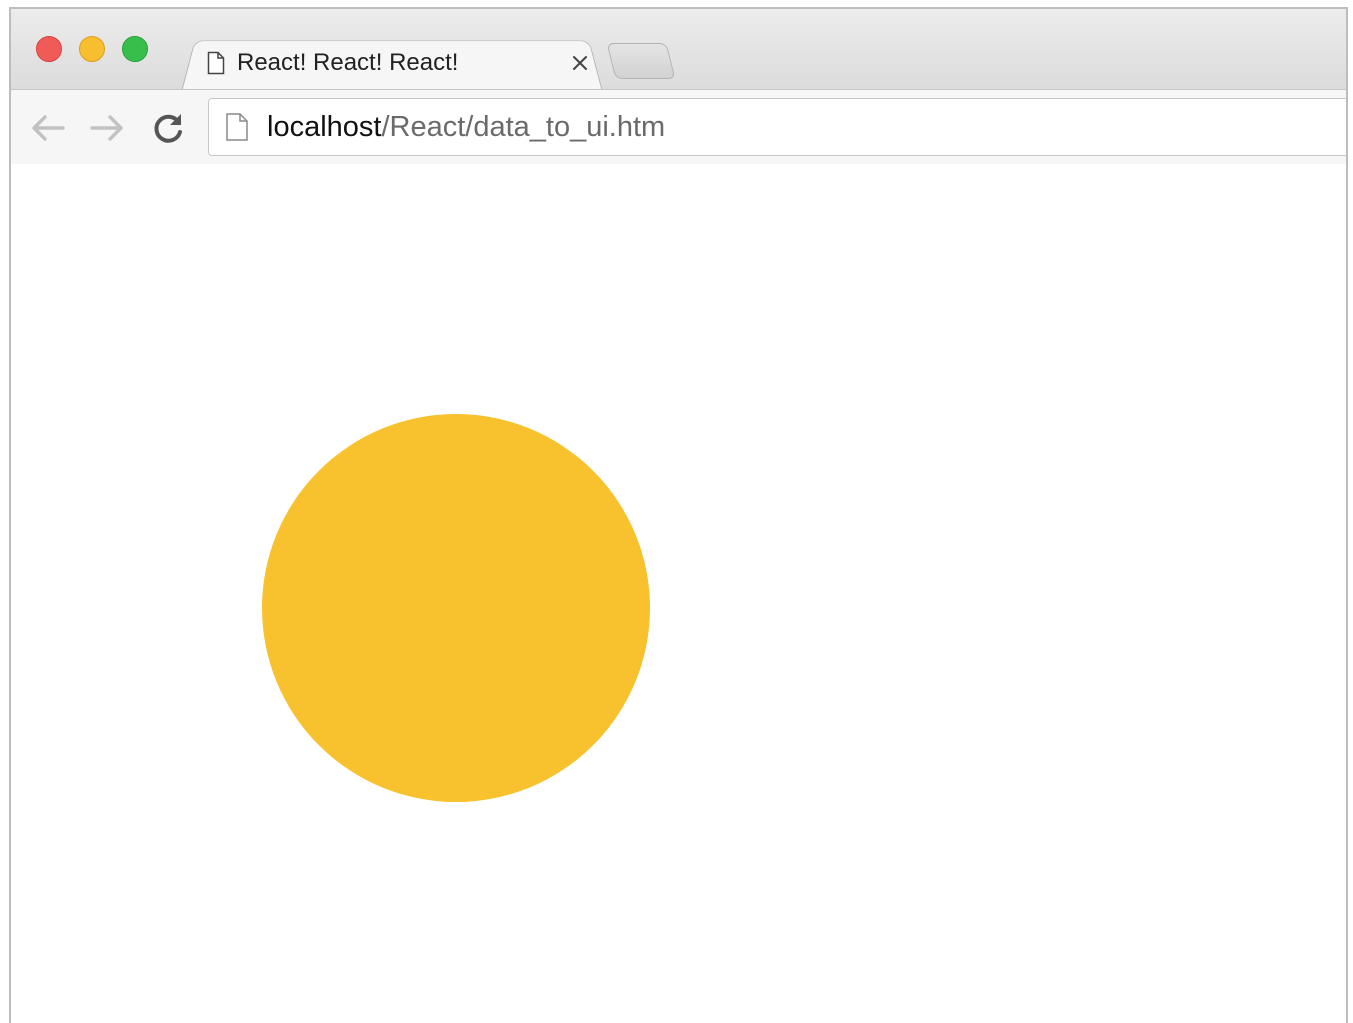 Image resolution: width=1353 pixels, height=1023 pixels. What do you see at coordinates (135, 49) in the screenshot?
I see `maximize-window-icon` at bounding box center [135, 49].